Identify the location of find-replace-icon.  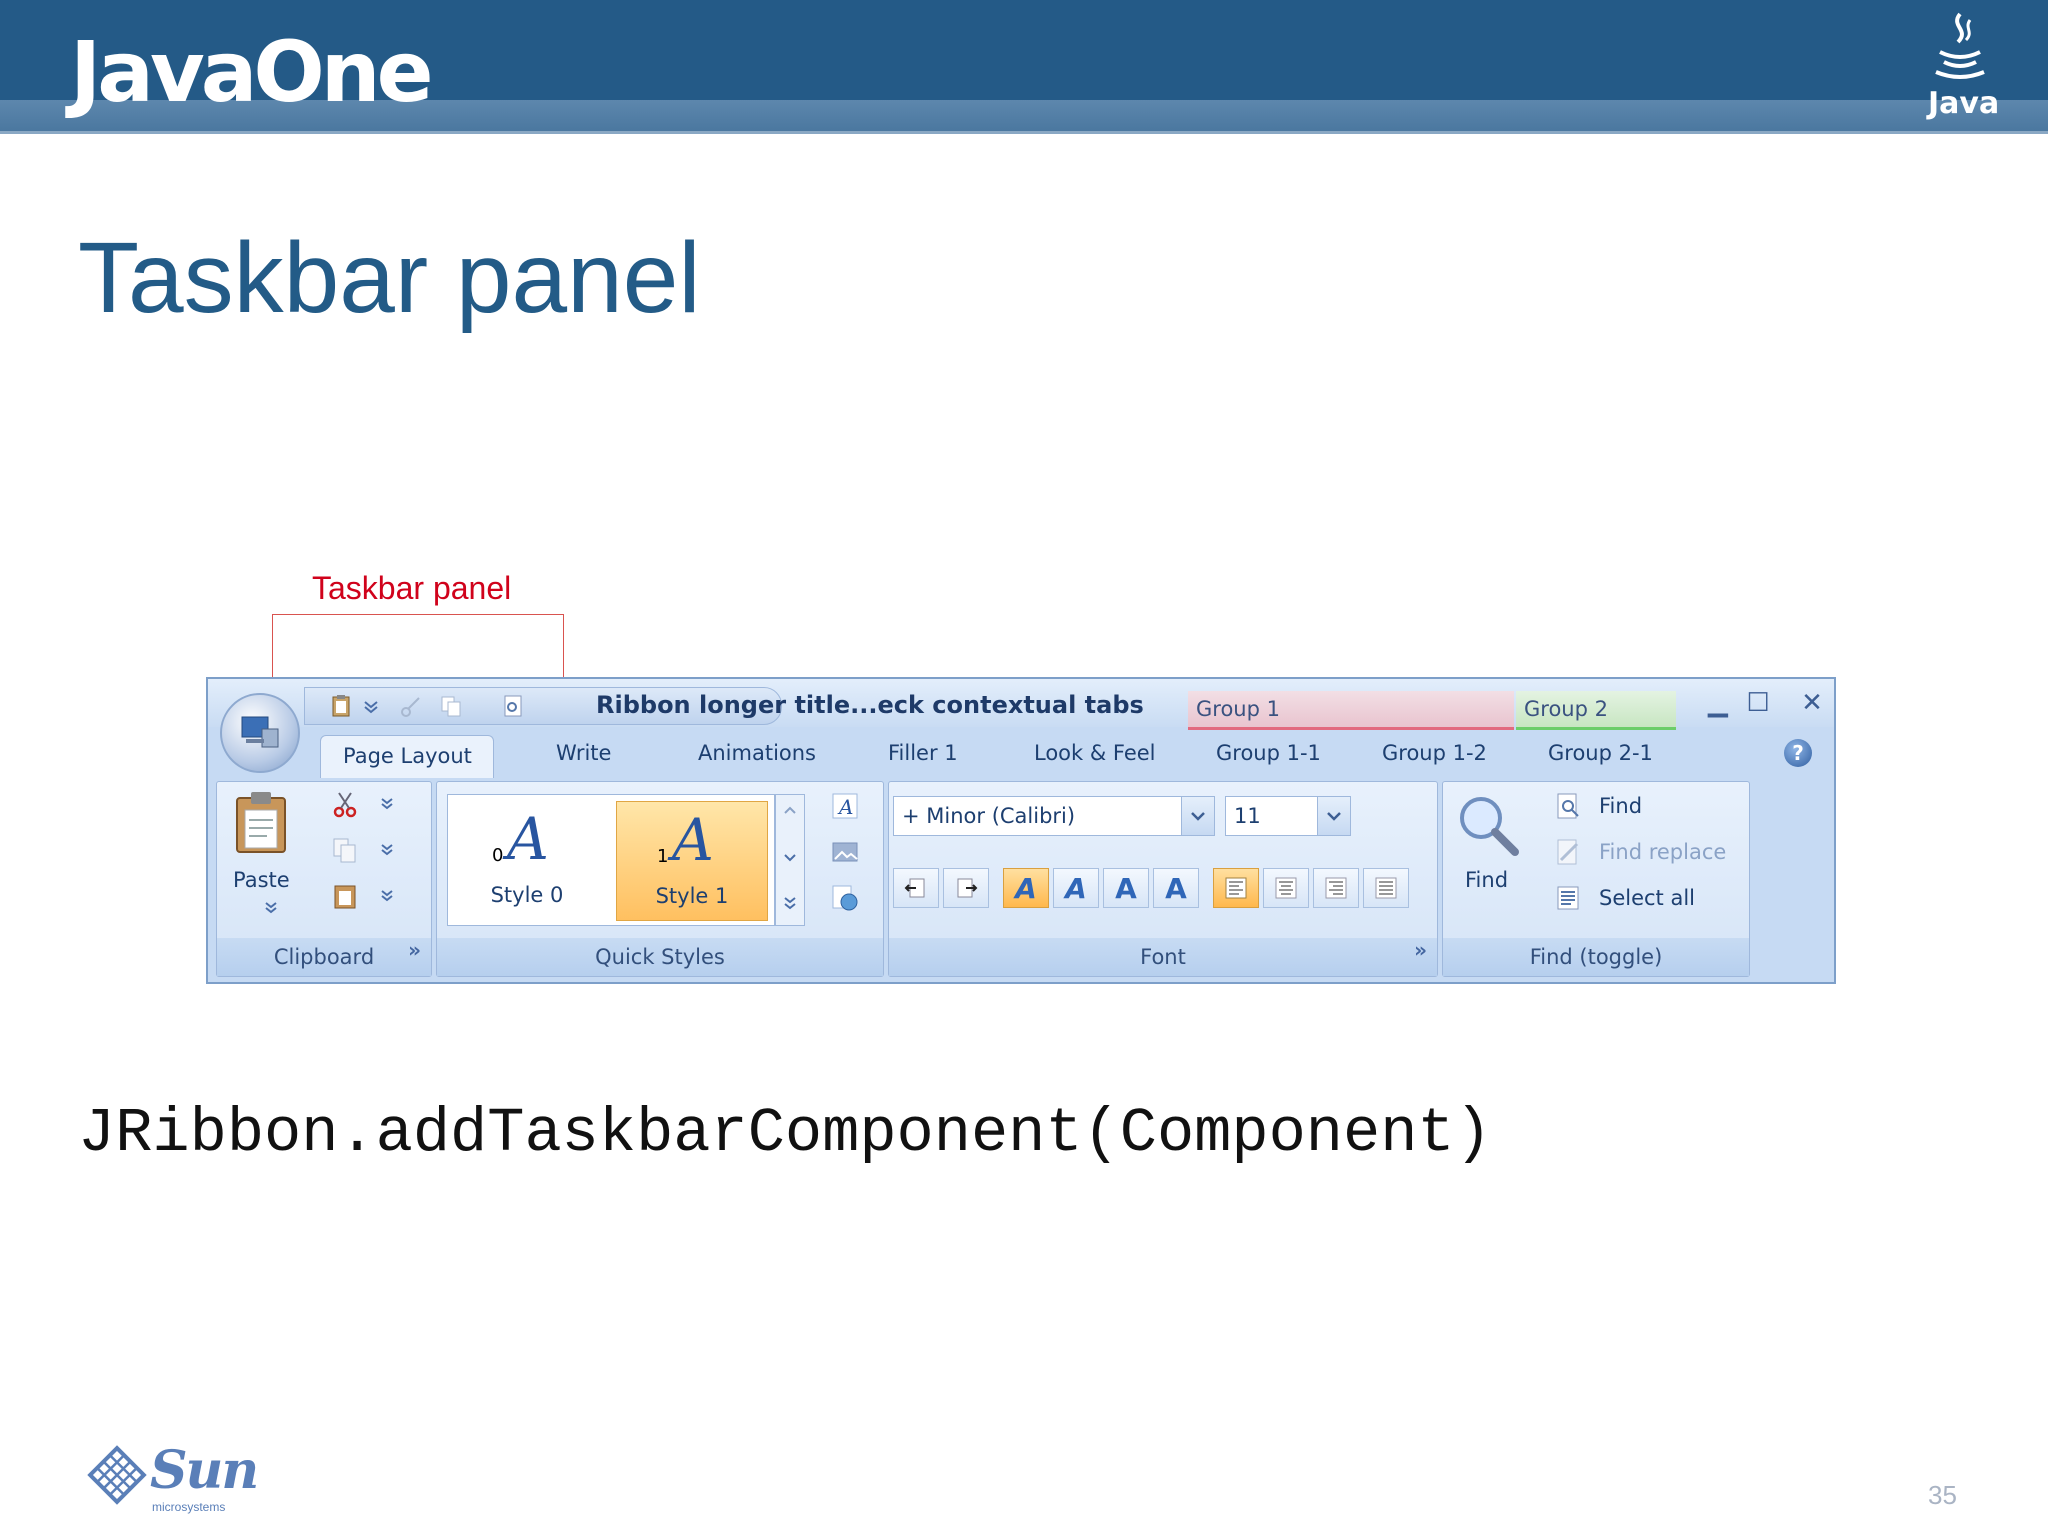
(1569, 852).